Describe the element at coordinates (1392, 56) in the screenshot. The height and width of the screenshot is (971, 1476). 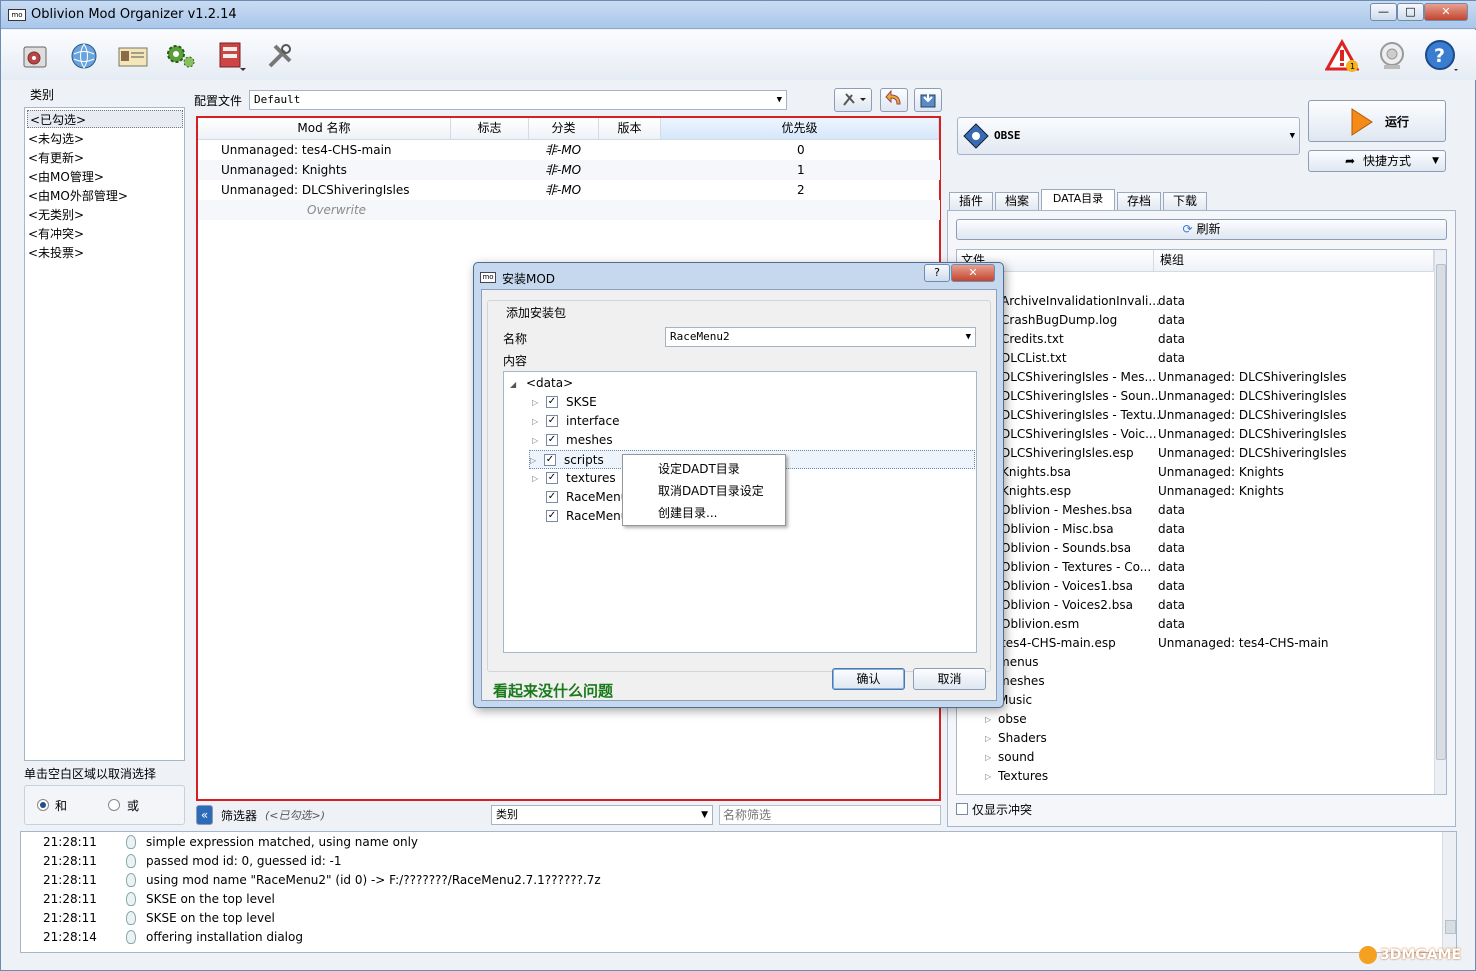
I see `update-icon` at that location.